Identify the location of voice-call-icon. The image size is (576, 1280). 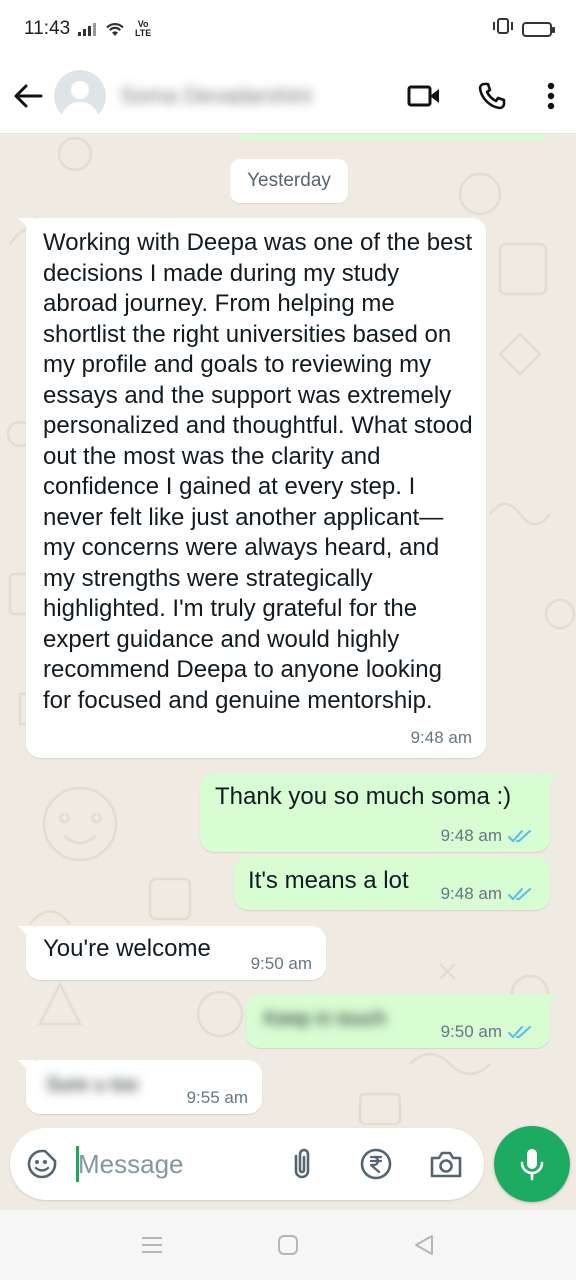
(492, 95).